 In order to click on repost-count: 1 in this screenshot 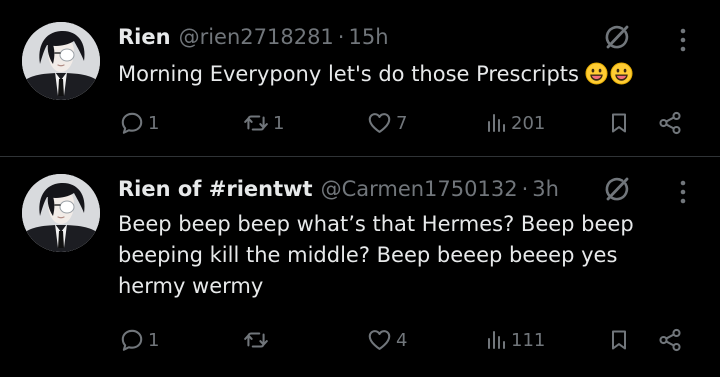, I will do `click(279, 123)`.